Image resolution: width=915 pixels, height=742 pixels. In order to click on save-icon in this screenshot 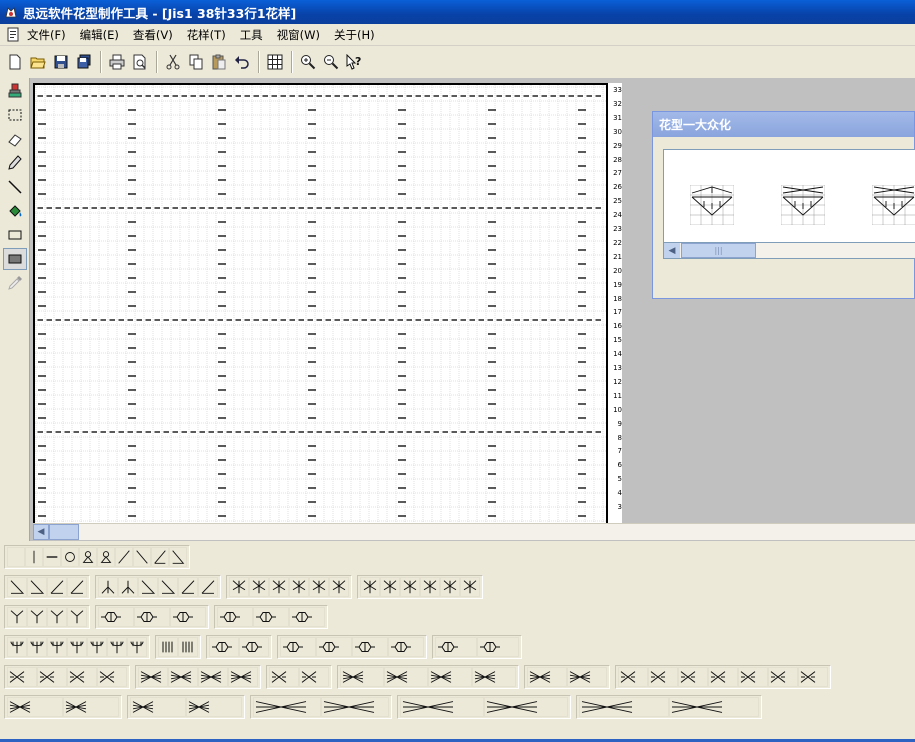, I will do `click(61, 62)`.